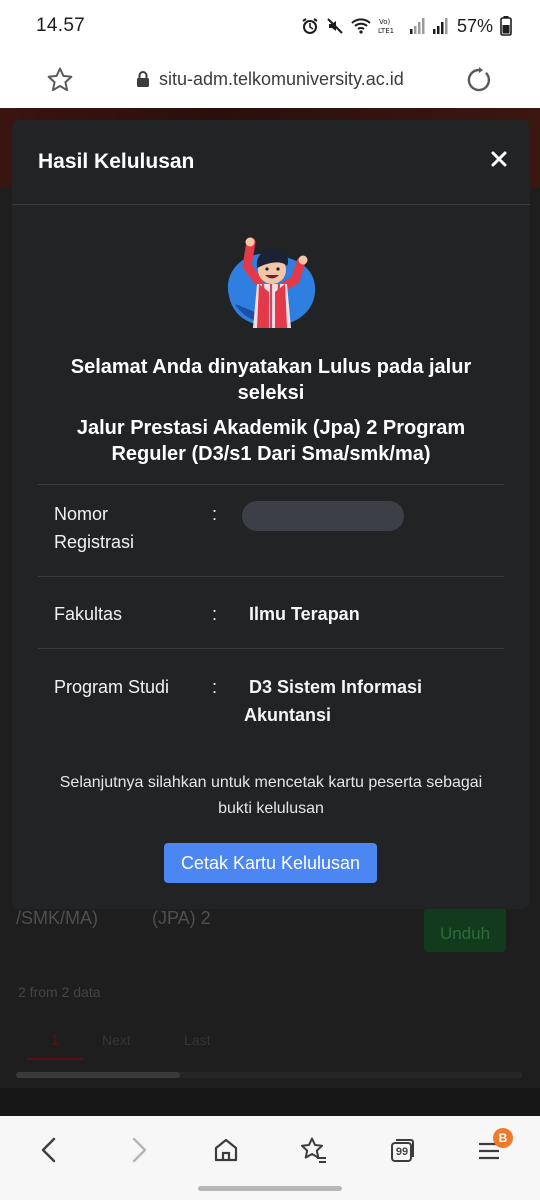 This screenshot has height=1200, width=540. What do you see at coordinates (465, 930) in the screenshot?
I see `download-button: Unduh` at bounding box center [465, 930].